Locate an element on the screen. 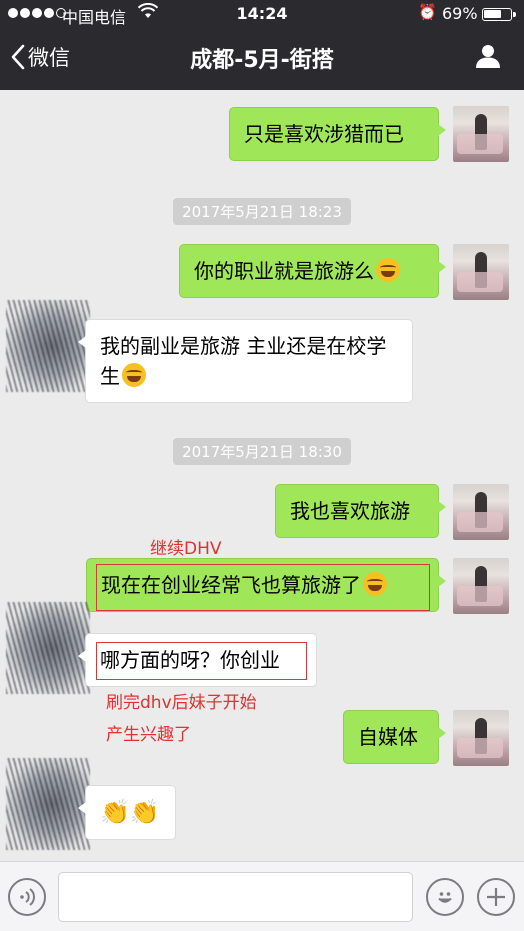 The image size is (524, 931). message-text: 现在在创业经常飞也算旅游了 is located at coordinates (231, 585).